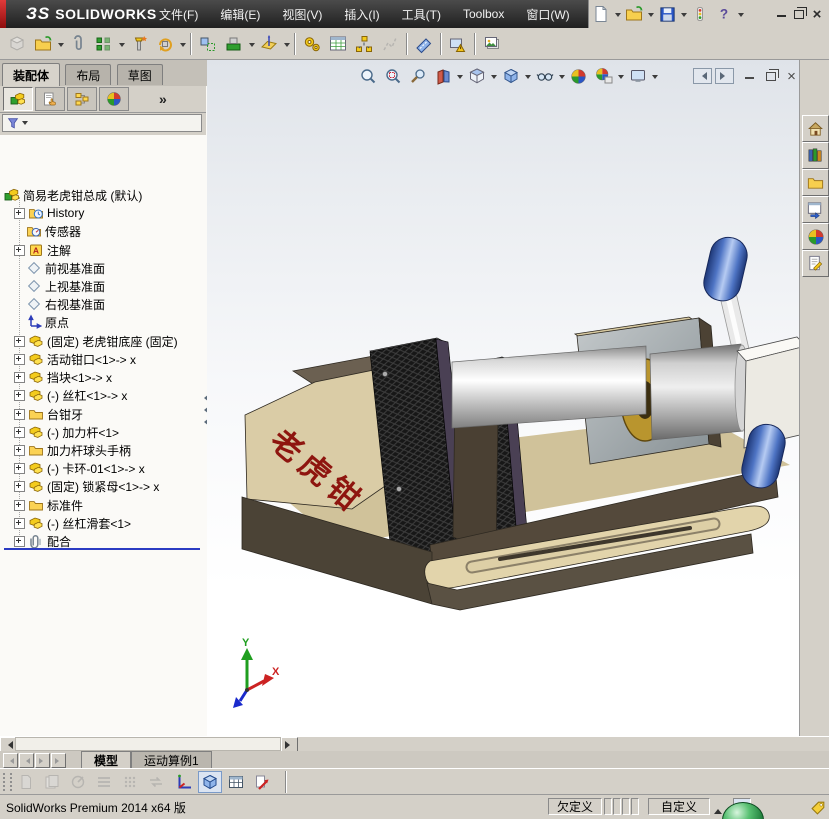 This screenshot has width=829, height=819. What do you see at coordinates (104, 782) in the screenshot?
I see `filter-wireframe-icon` at bounding box center [104, 782].